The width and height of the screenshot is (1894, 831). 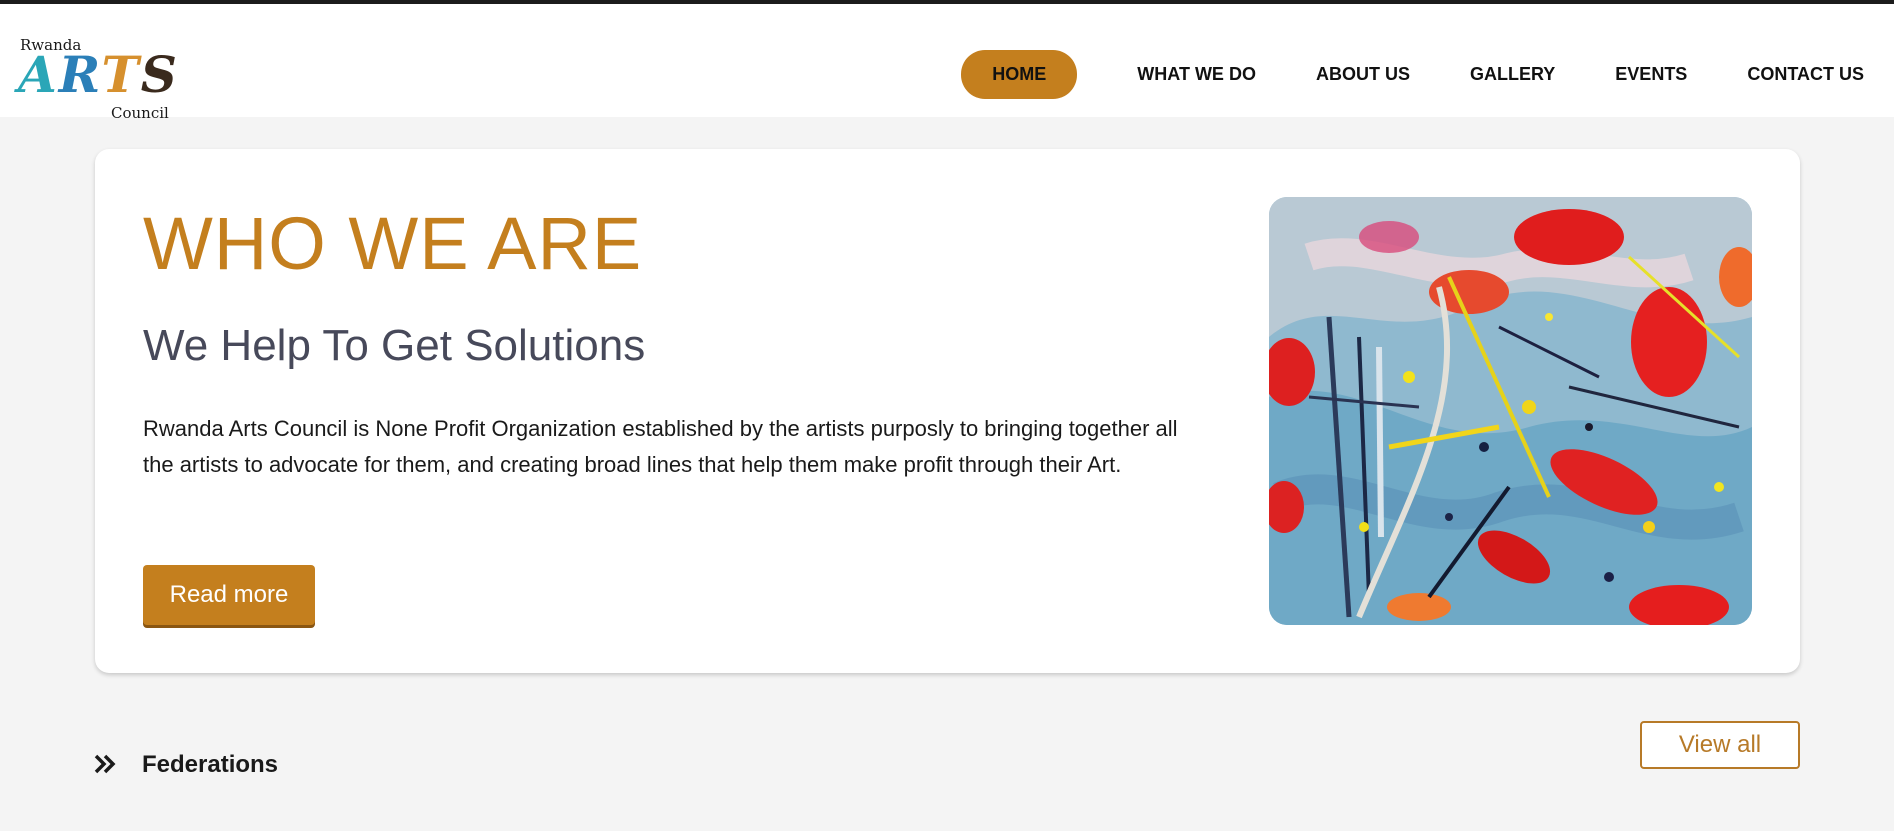 I want to click on rwanda-arts-council-logo: Rwanda ARTS Council, so click(x=97, y=78).